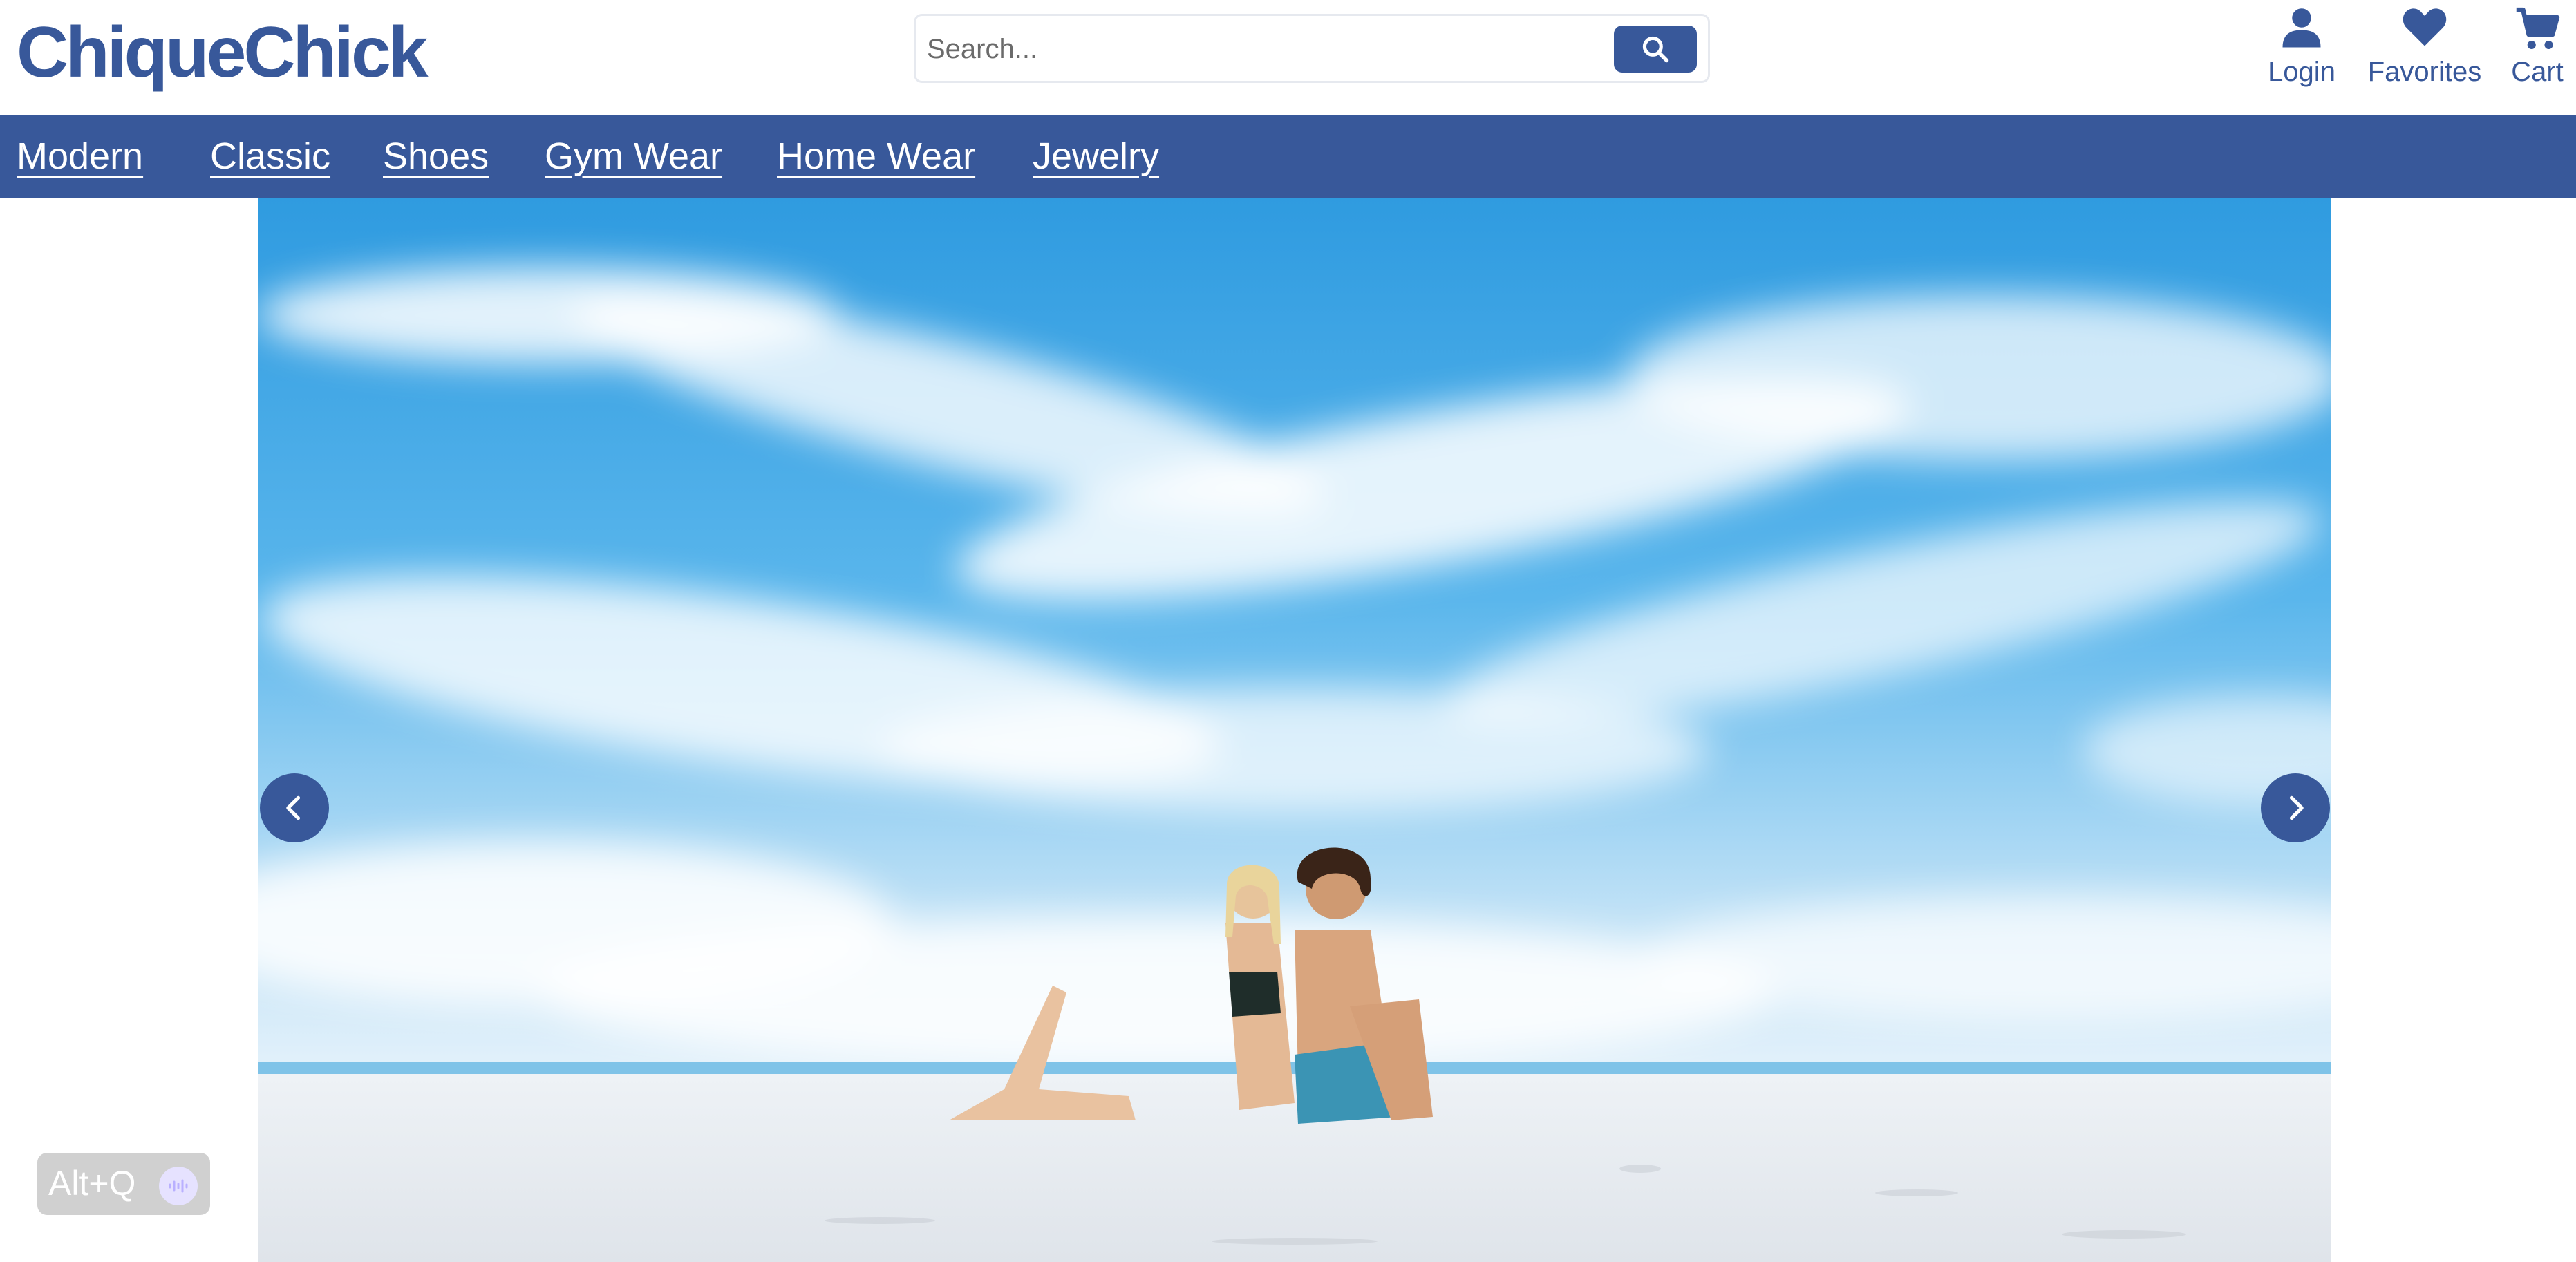 The image size is (2576, 1262). I want to click on site-logo: ChiqueChick, so click(223, 52).